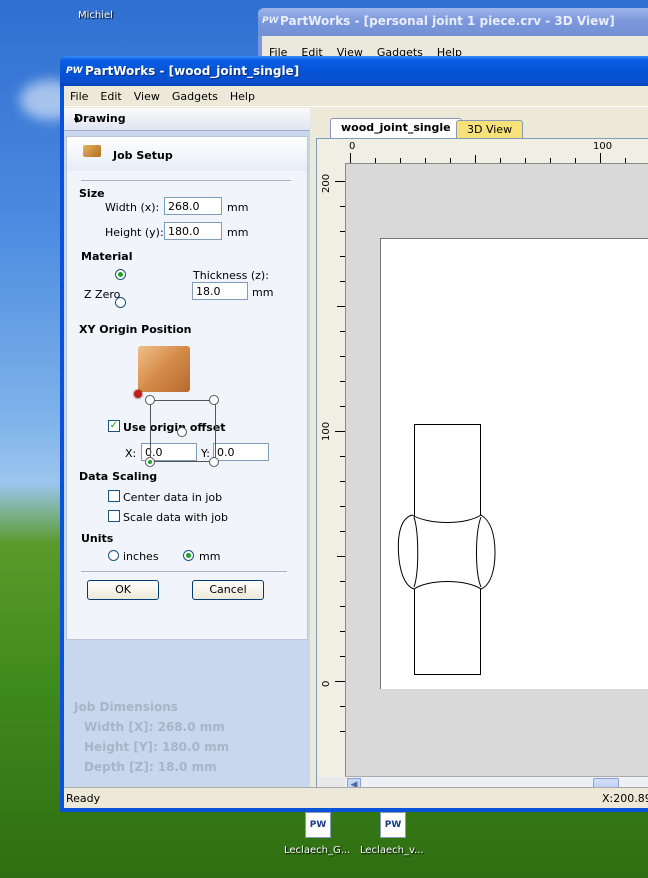  I want to click on units-heading: Units, so click(97, 538).